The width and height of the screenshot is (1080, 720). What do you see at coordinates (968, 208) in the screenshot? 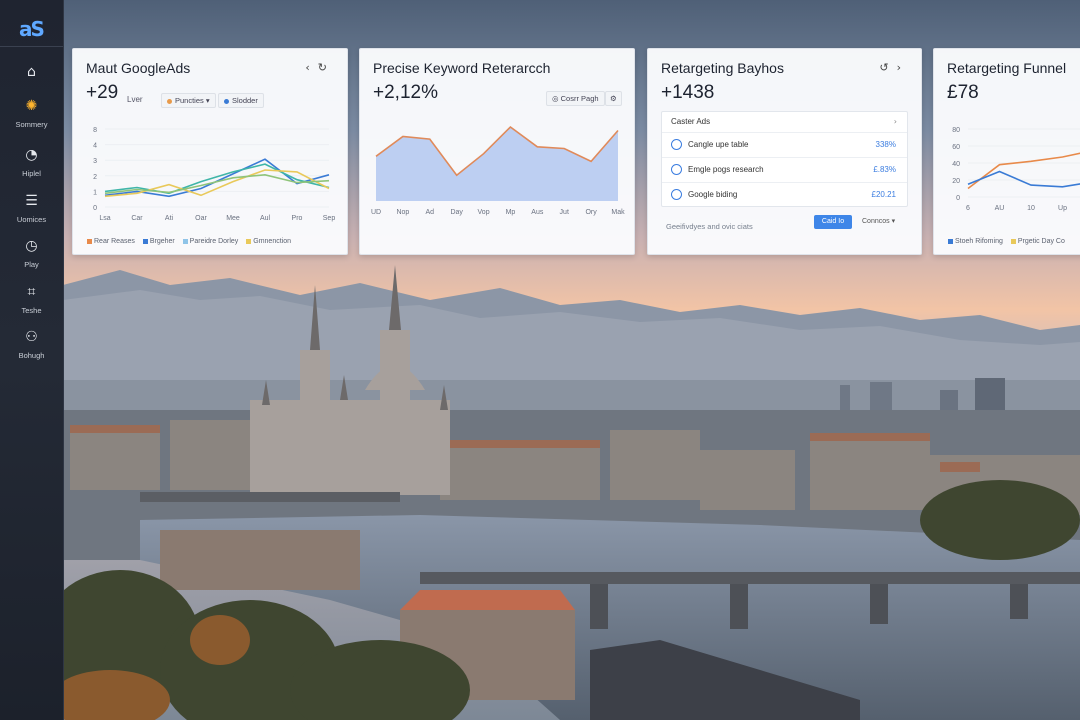
I see `x-tick-label: 6` at bounding box center [968, 208].